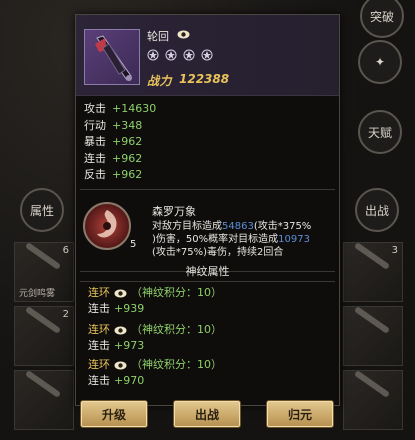 The height and width of the screenshot is (440, 415). What do you see at coordinates (207, 271) in the screenshot?
I see `rune-section-title: 神纹属性` at bounding box center [207, 271].